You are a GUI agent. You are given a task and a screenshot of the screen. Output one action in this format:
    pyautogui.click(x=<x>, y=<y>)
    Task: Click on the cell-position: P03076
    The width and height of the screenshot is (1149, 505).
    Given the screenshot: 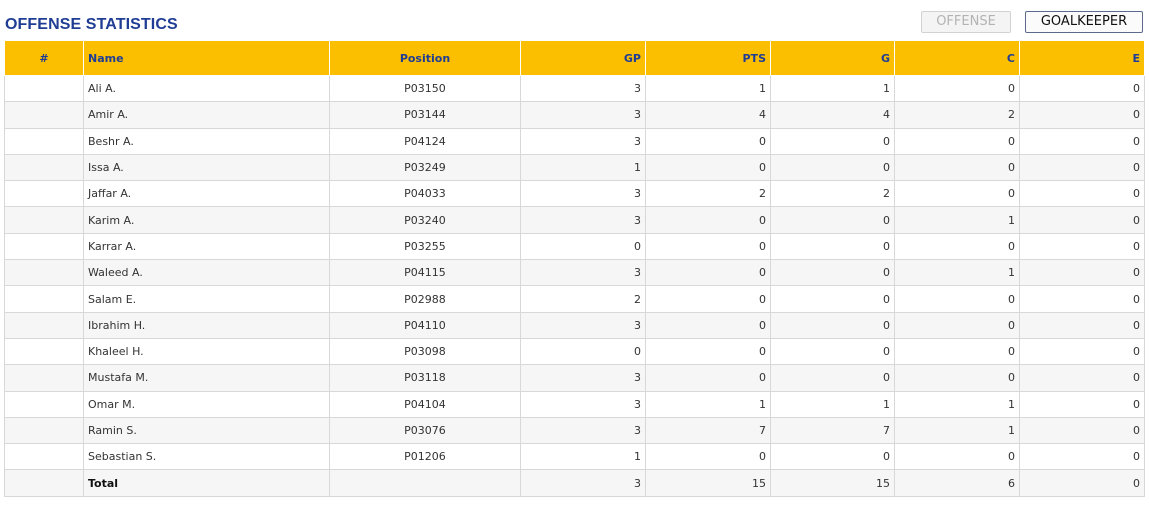 What is the action you would take?
    pyautogui.click(x=425, y=430)
    